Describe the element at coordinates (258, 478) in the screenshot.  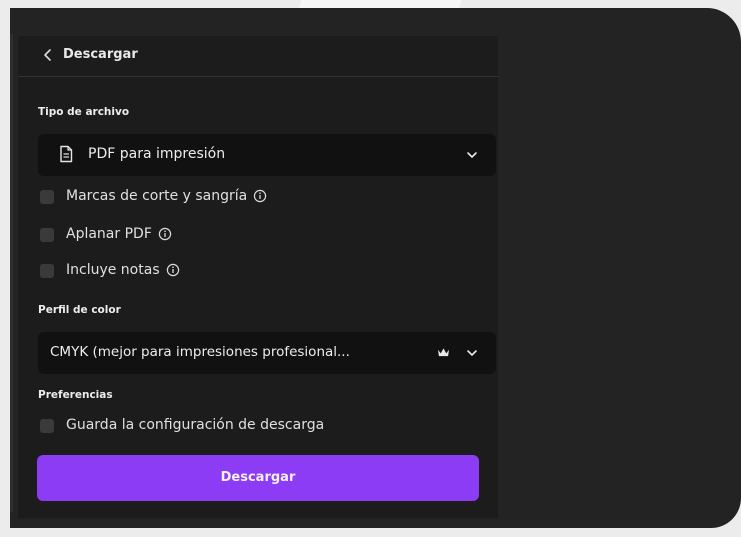
I see `download-button: Descargar` at that location.